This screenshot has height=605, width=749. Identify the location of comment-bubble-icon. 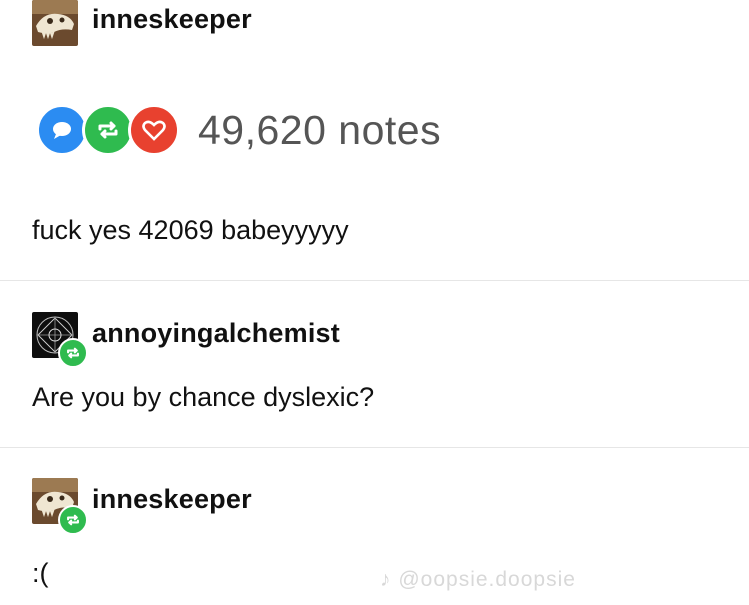
(62, 130).